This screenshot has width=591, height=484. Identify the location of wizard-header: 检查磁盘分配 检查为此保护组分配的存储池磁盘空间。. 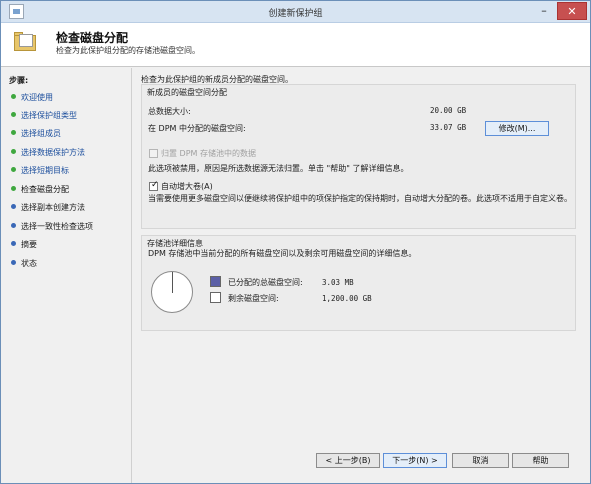
(295, 45).